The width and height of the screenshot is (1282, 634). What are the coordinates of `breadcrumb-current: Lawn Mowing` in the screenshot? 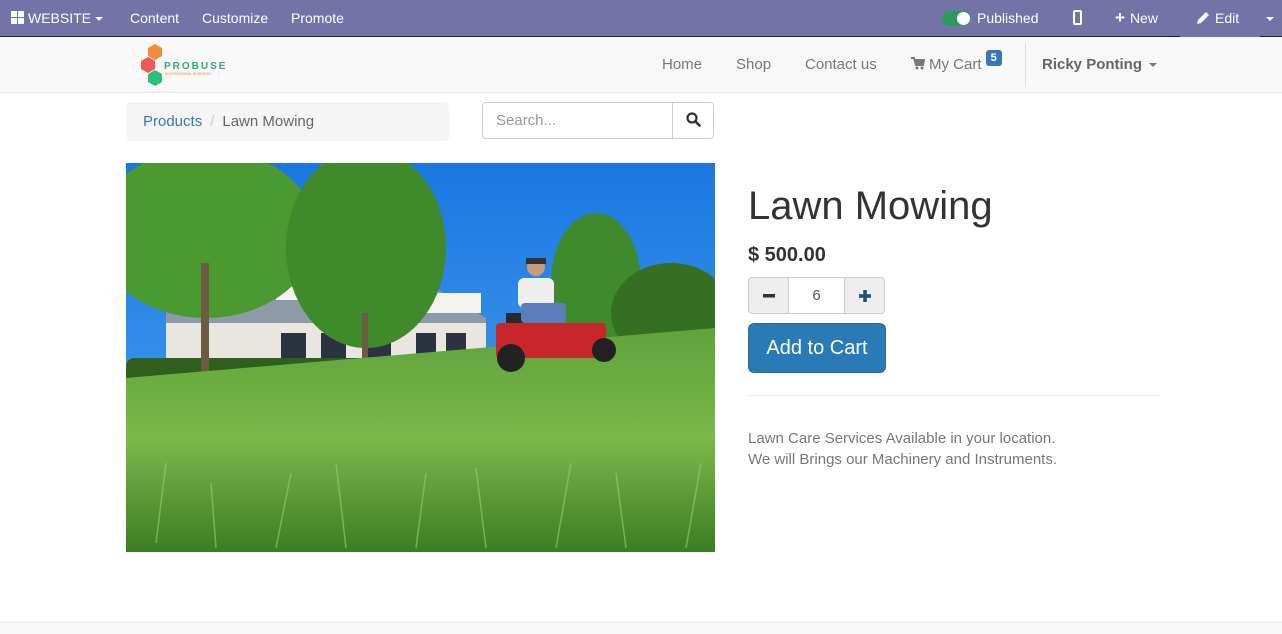 It's located at (268, 121).